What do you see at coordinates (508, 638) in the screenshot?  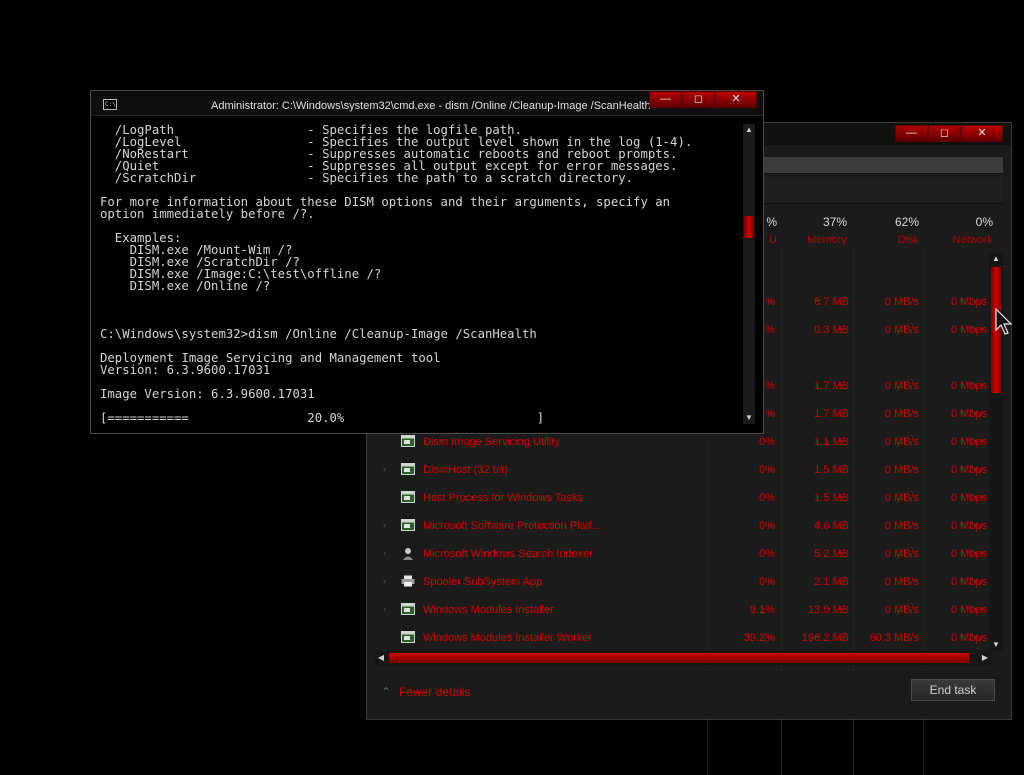 I see `process-name: Windows Modules Installer Worker` at bounding box center [508, 638].